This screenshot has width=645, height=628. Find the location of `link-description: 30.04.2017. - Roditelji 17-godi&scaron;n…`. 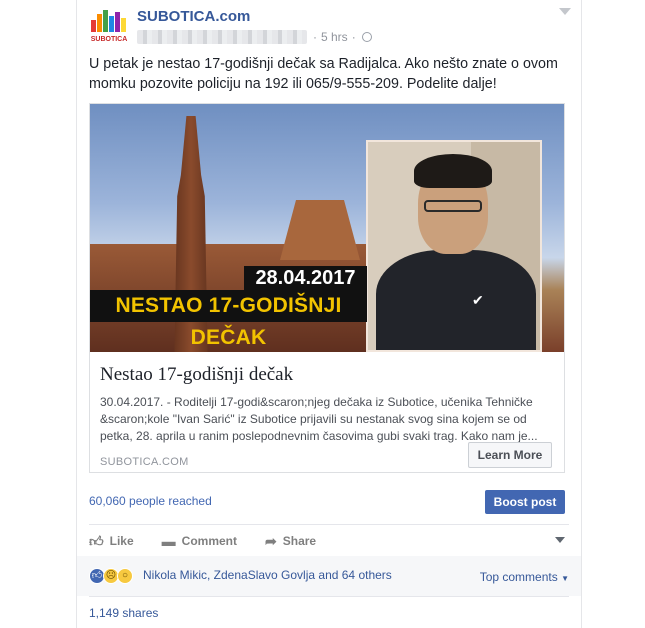

link-description: 30.04.2017. - Roditelji 17-godi&scaron;n… is located at coordinates (319, 419).